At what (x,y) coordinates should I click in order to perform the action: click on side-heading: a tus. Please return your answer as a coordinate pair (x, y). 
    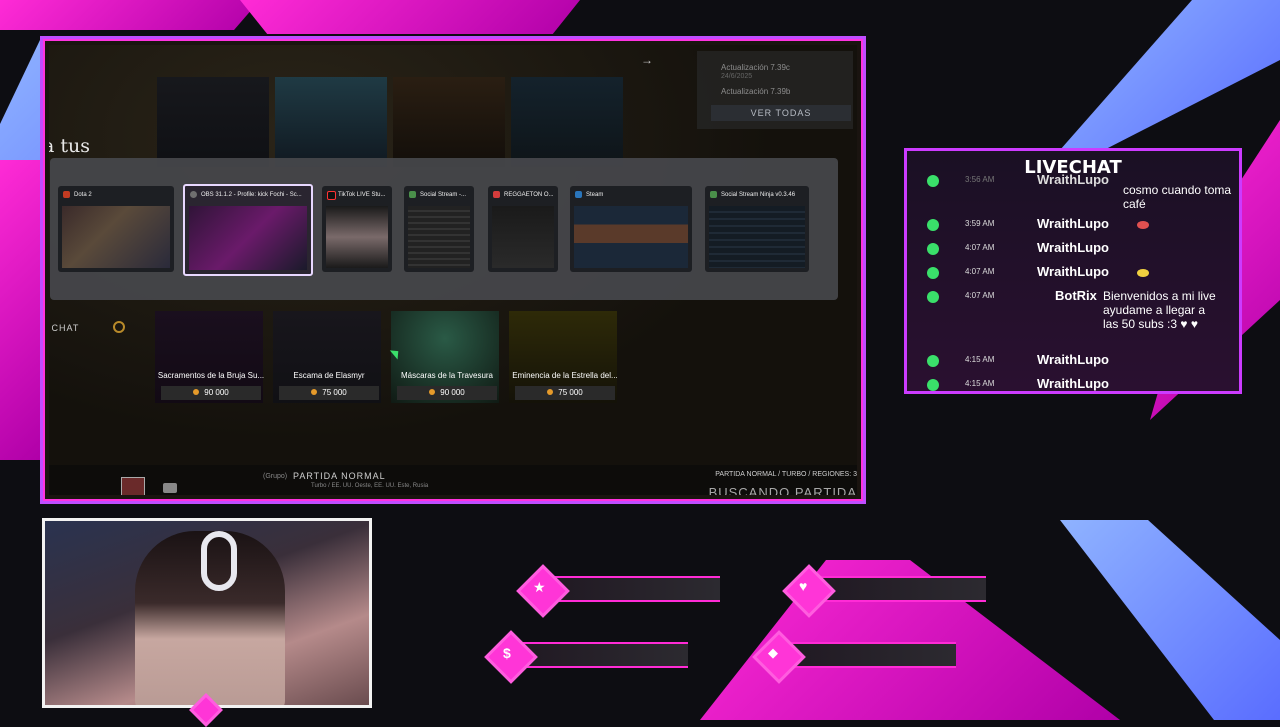
    Looking at the image, I should click on (69, 146).